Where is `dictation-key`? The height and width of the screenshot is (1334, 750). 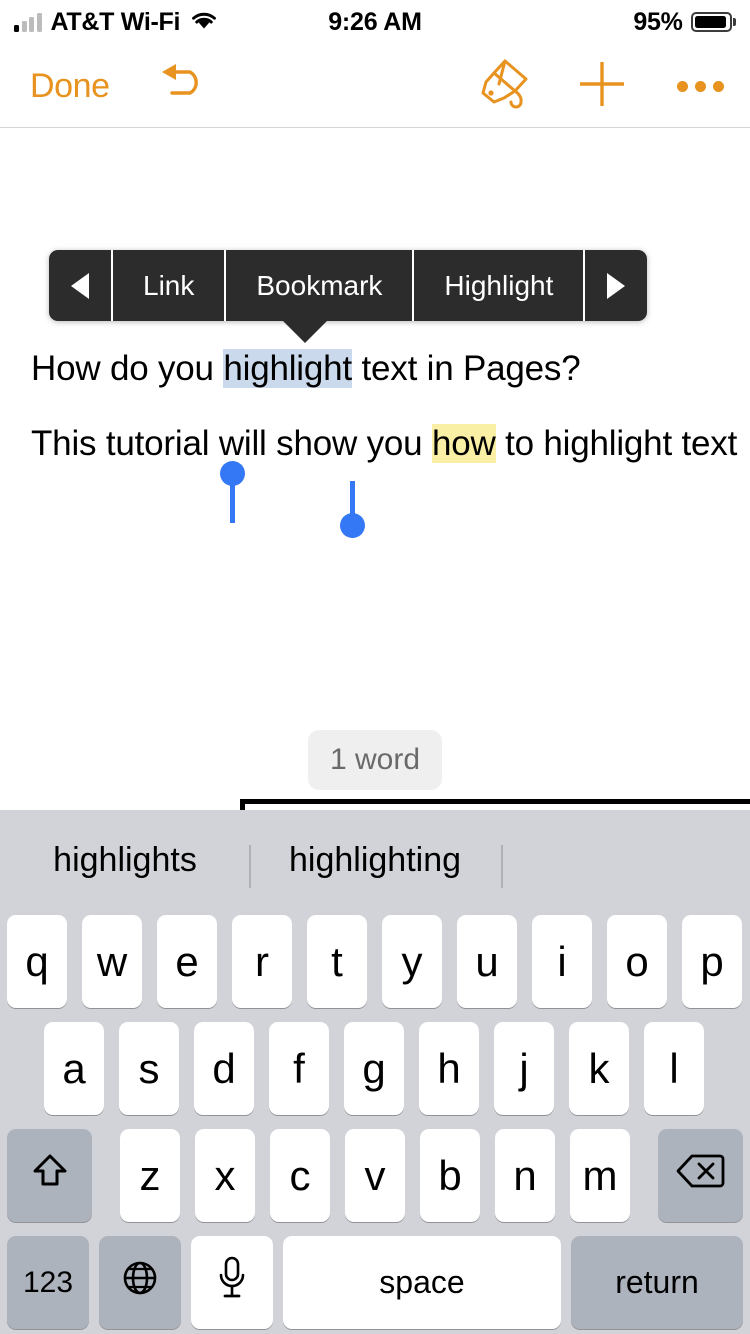 dictation-key is located at coordinates (232, 1282).